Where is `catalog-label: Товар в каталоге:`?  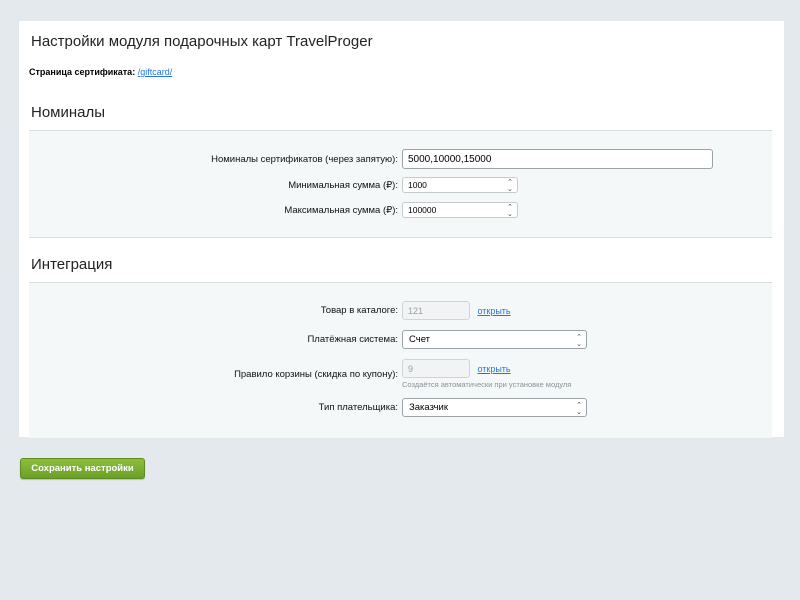 catalog-label: Товар в каталоге: is located at coordinates (359, 310).